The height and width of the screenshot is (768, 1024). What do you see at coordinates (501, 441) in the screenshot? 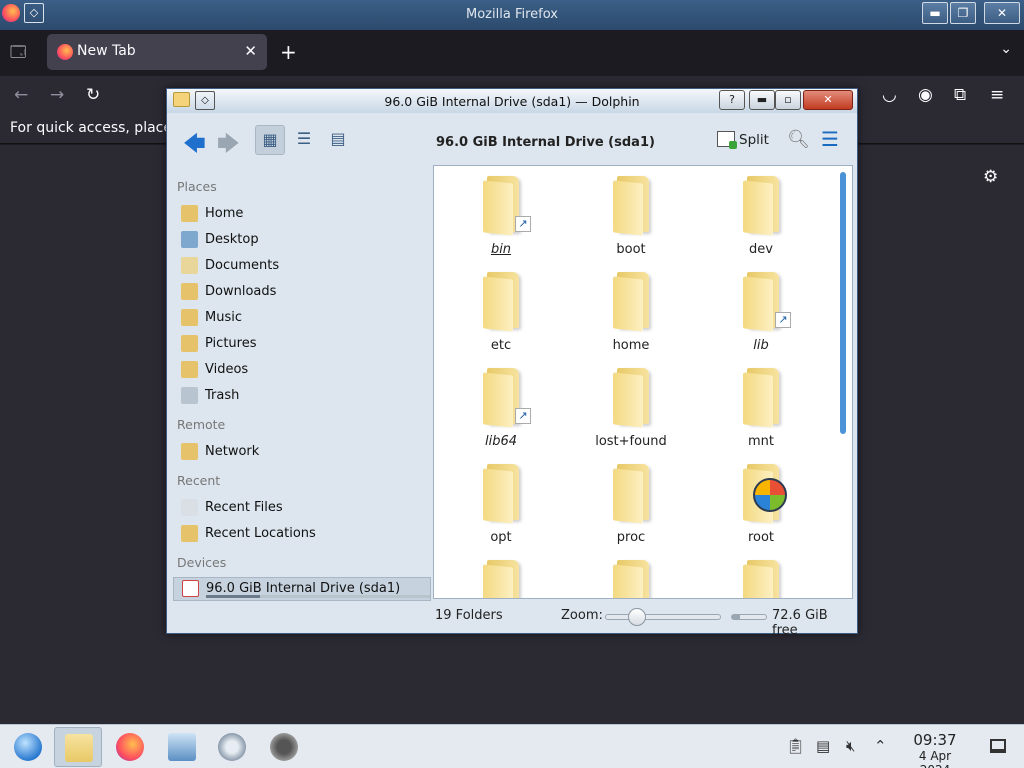
I see `folder-name: lib64` at bounding box center [501, 441].